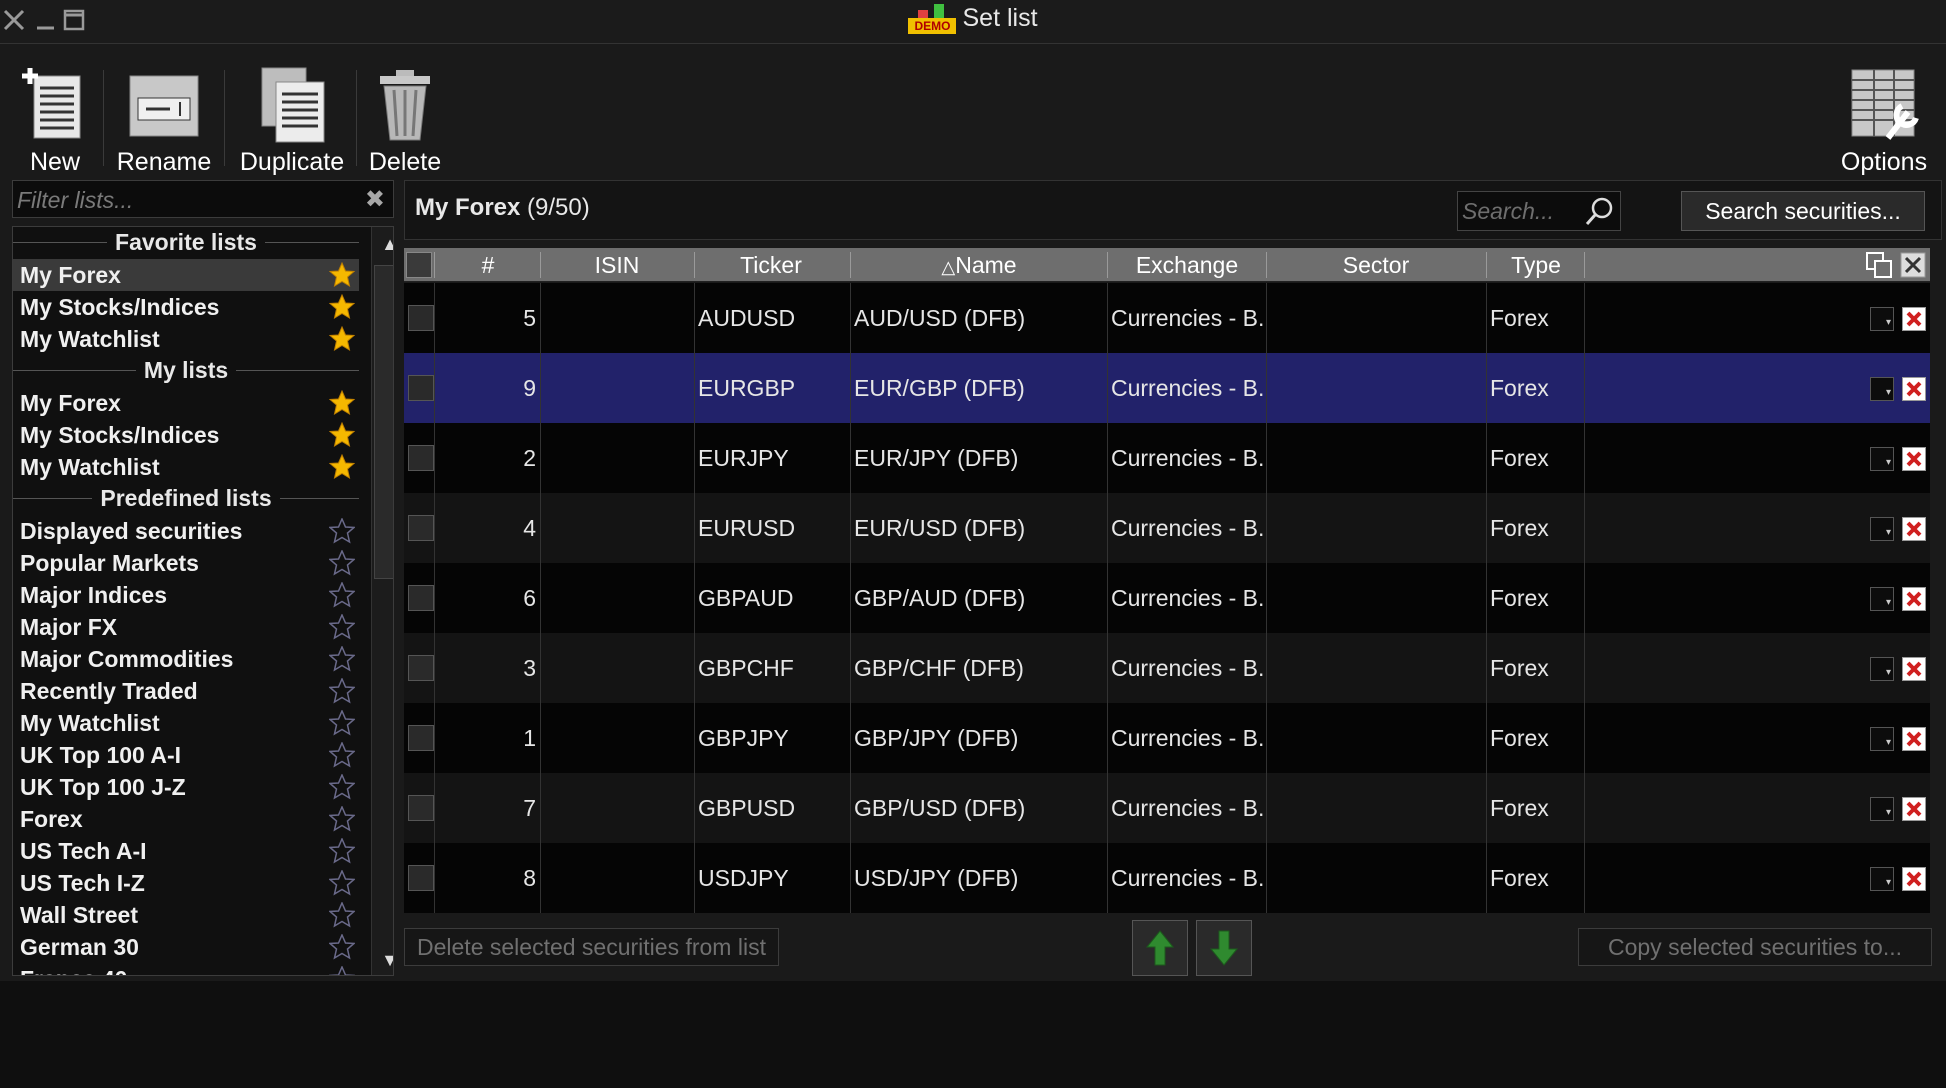  I want to click on delete-selected-button: Delete selected securities from list, so click(591, 947).